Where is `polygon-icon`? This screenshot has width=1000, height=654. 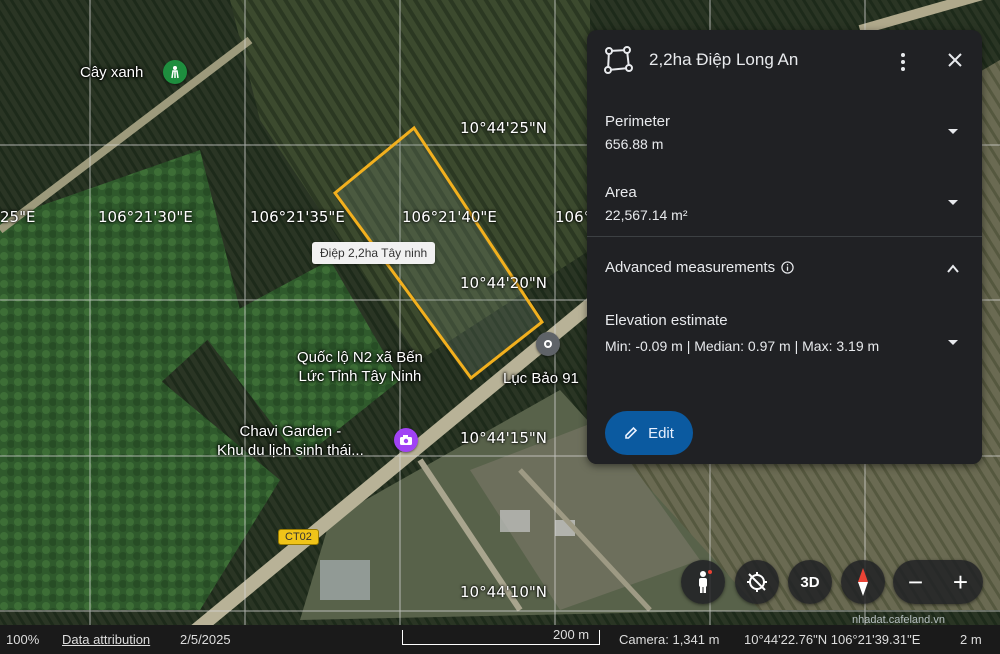
polygon-icon is located at coordinates (618, 62).